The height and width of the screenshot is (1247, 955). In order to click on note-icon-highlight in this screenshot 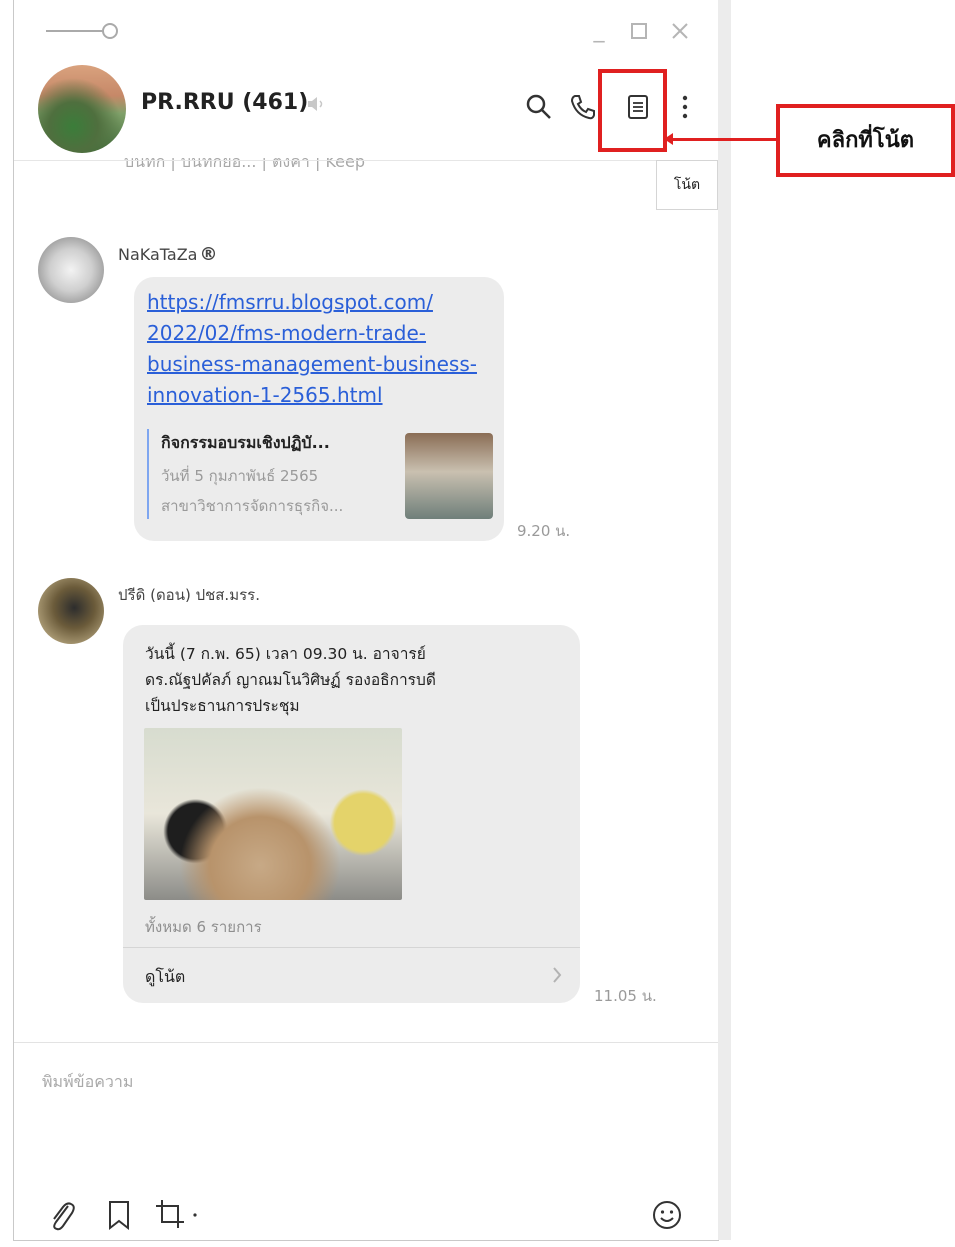, I will do `click(632, 110)`.